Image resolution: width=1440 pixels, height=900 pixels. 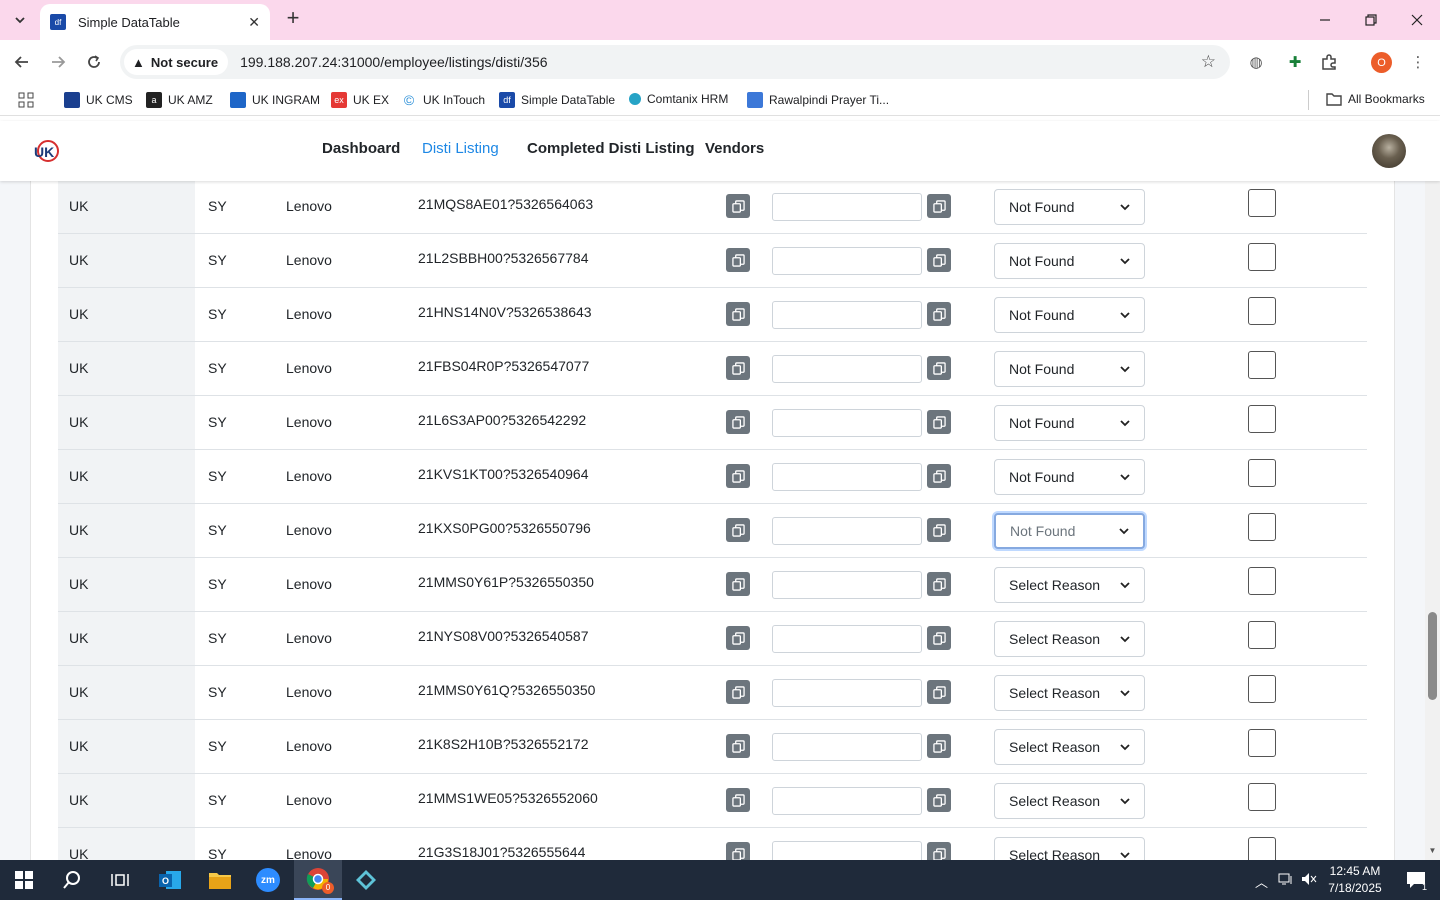 I want to click on file-explorer-app, so click(x=220, y=880).